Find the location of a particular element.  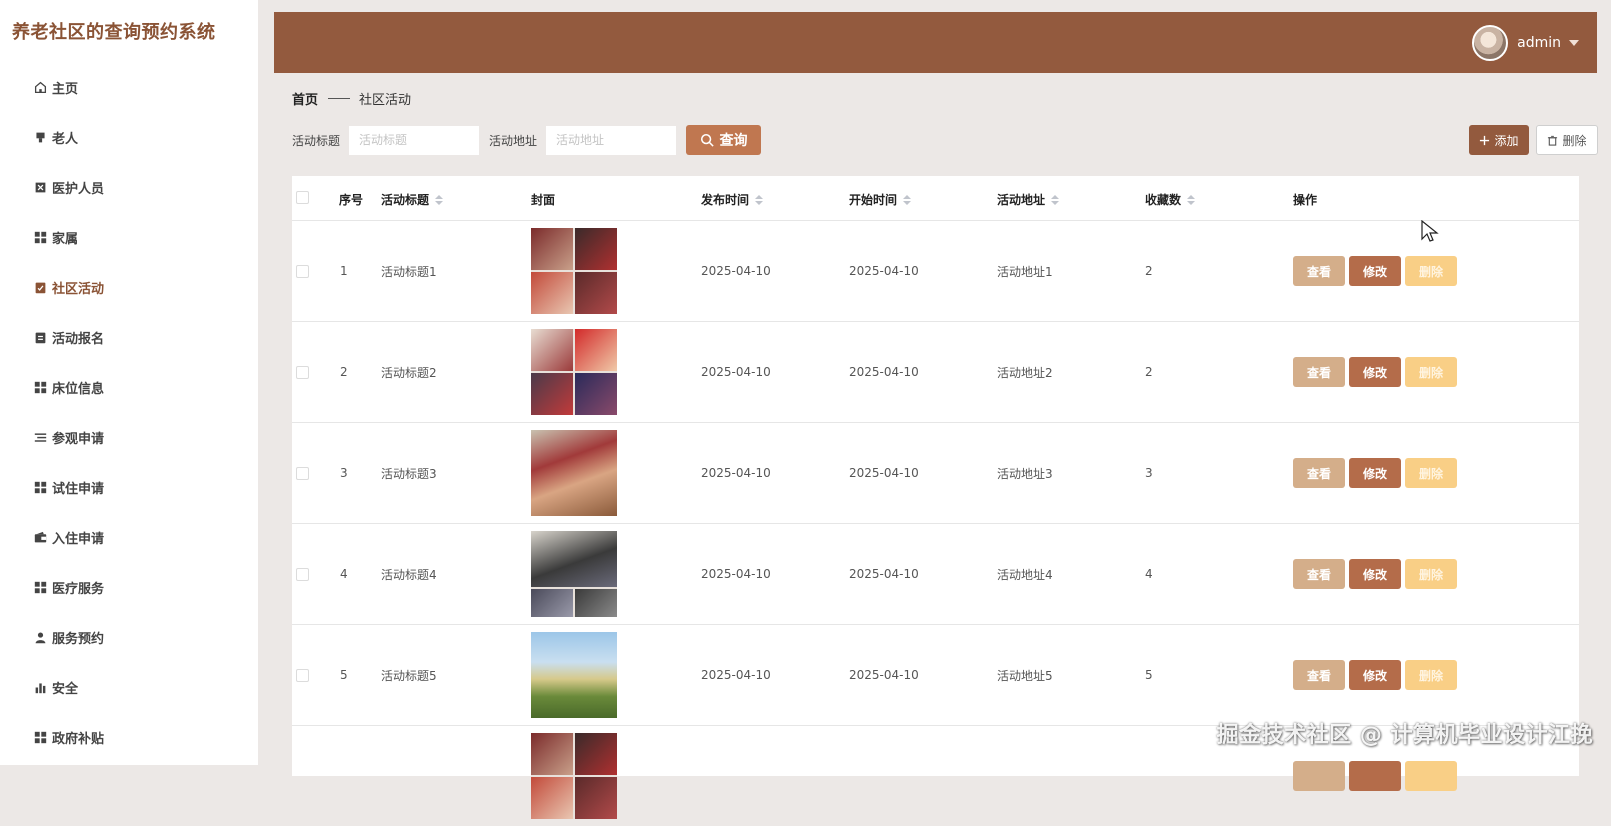

sidebar-item-medical-staff: 医护人员 is located at coordinates (129, 187).